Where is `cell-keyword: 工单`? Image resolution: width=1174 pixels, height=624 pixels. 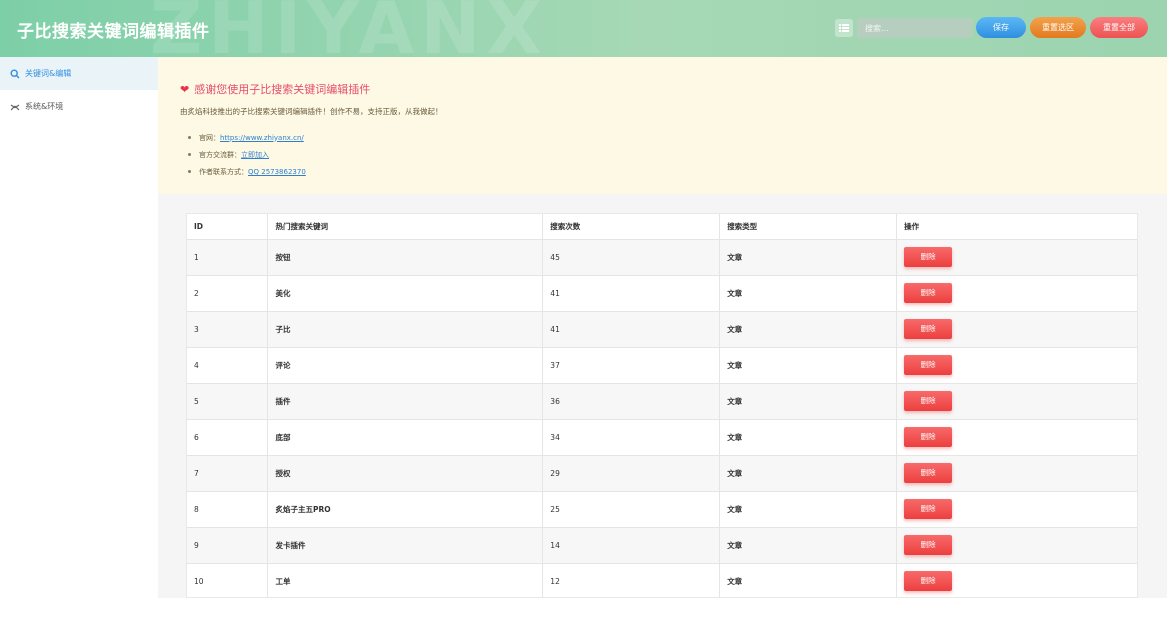
cell-keyword: 工单 is located at coordinates (405, 580).